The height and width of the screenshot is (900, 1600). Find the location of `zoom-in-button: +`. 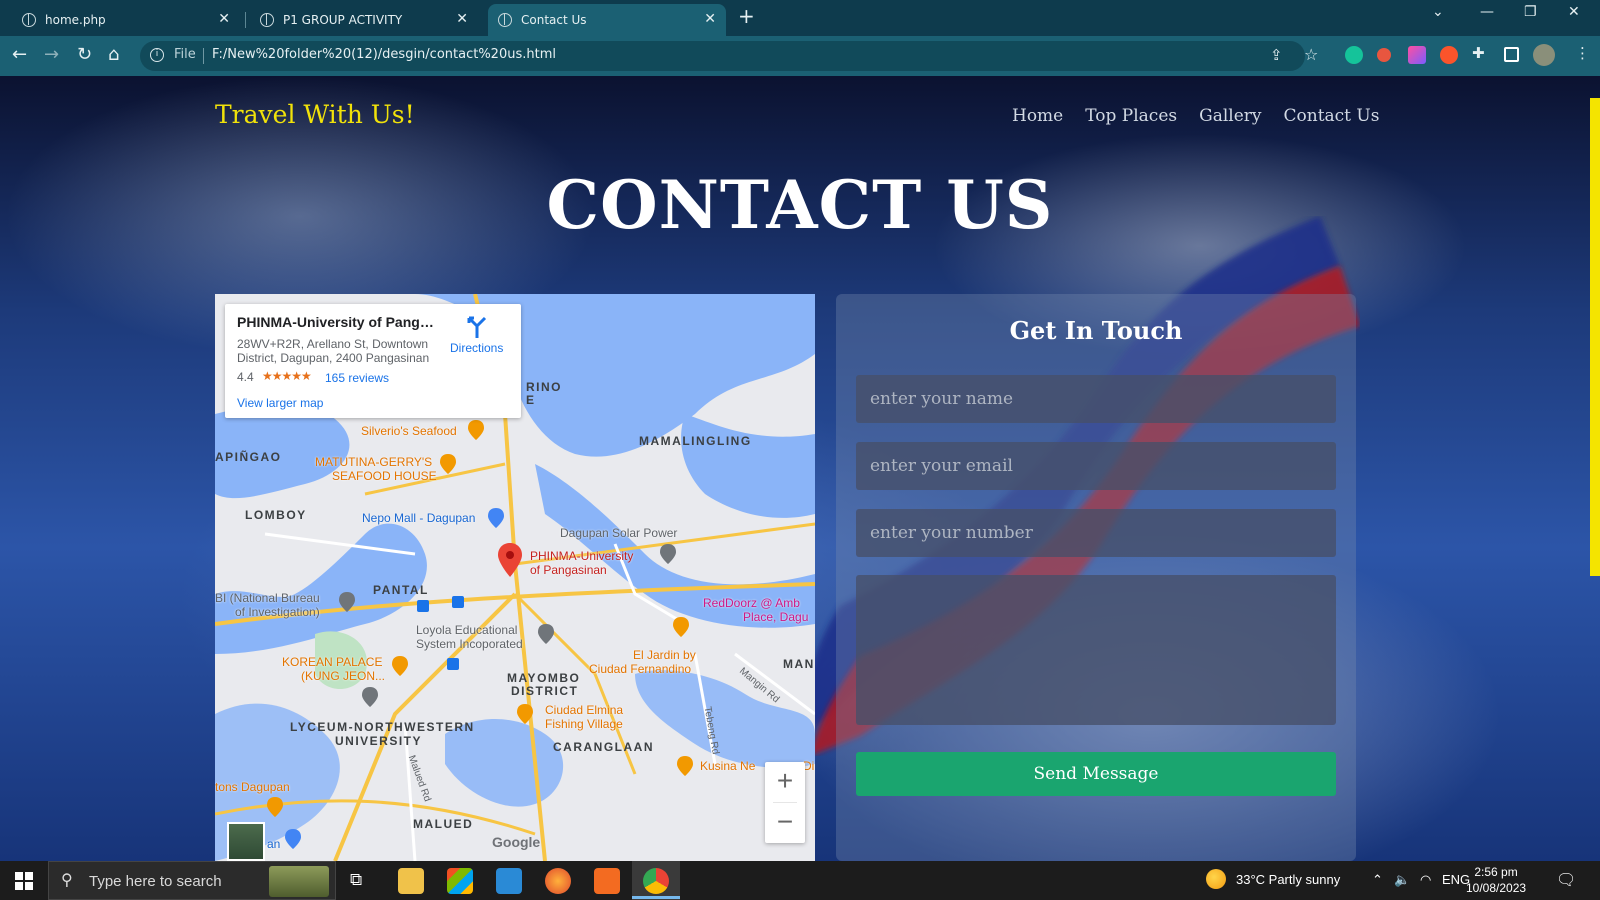

zoom-in-button: + is located at coordinates (785, 782).